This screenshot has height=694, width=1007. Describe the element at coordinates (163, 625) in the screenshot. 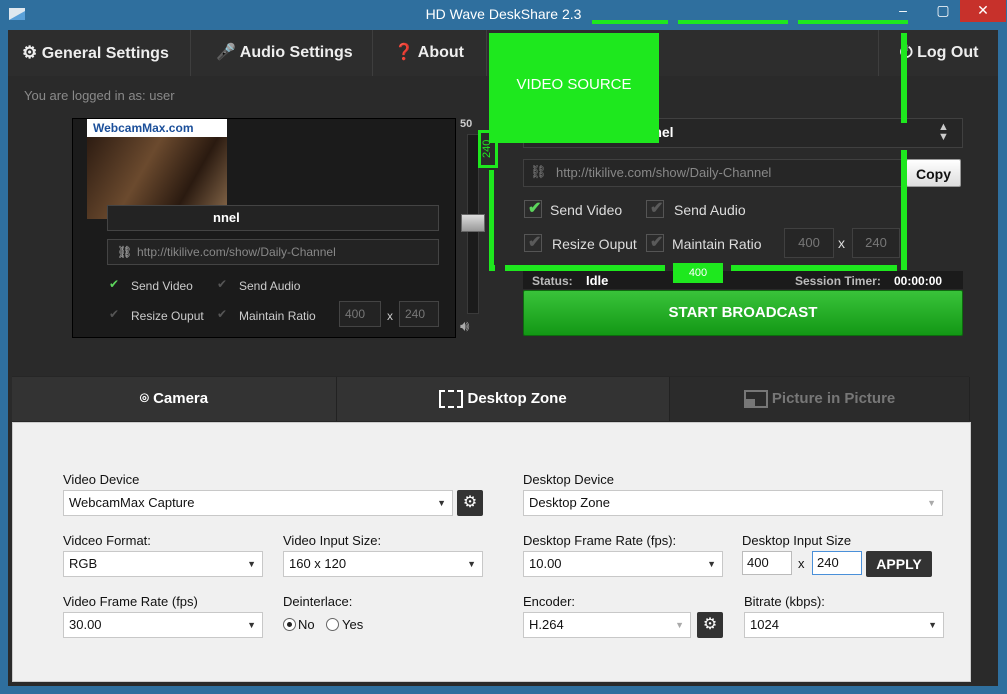

I see `video-frame-rate-select: 30.00 ▼` at that location.